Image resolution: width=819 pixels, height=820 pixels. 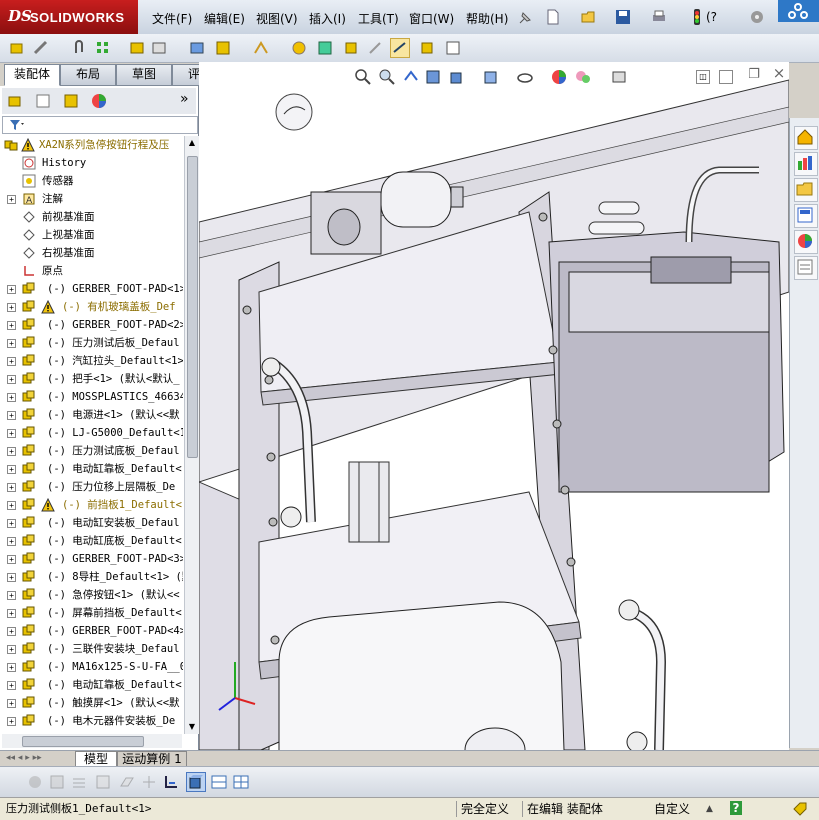 What do you see at coordinates (17, 125) in the screenshot?
I see `filter-icon` at bounding box center [17, 125].